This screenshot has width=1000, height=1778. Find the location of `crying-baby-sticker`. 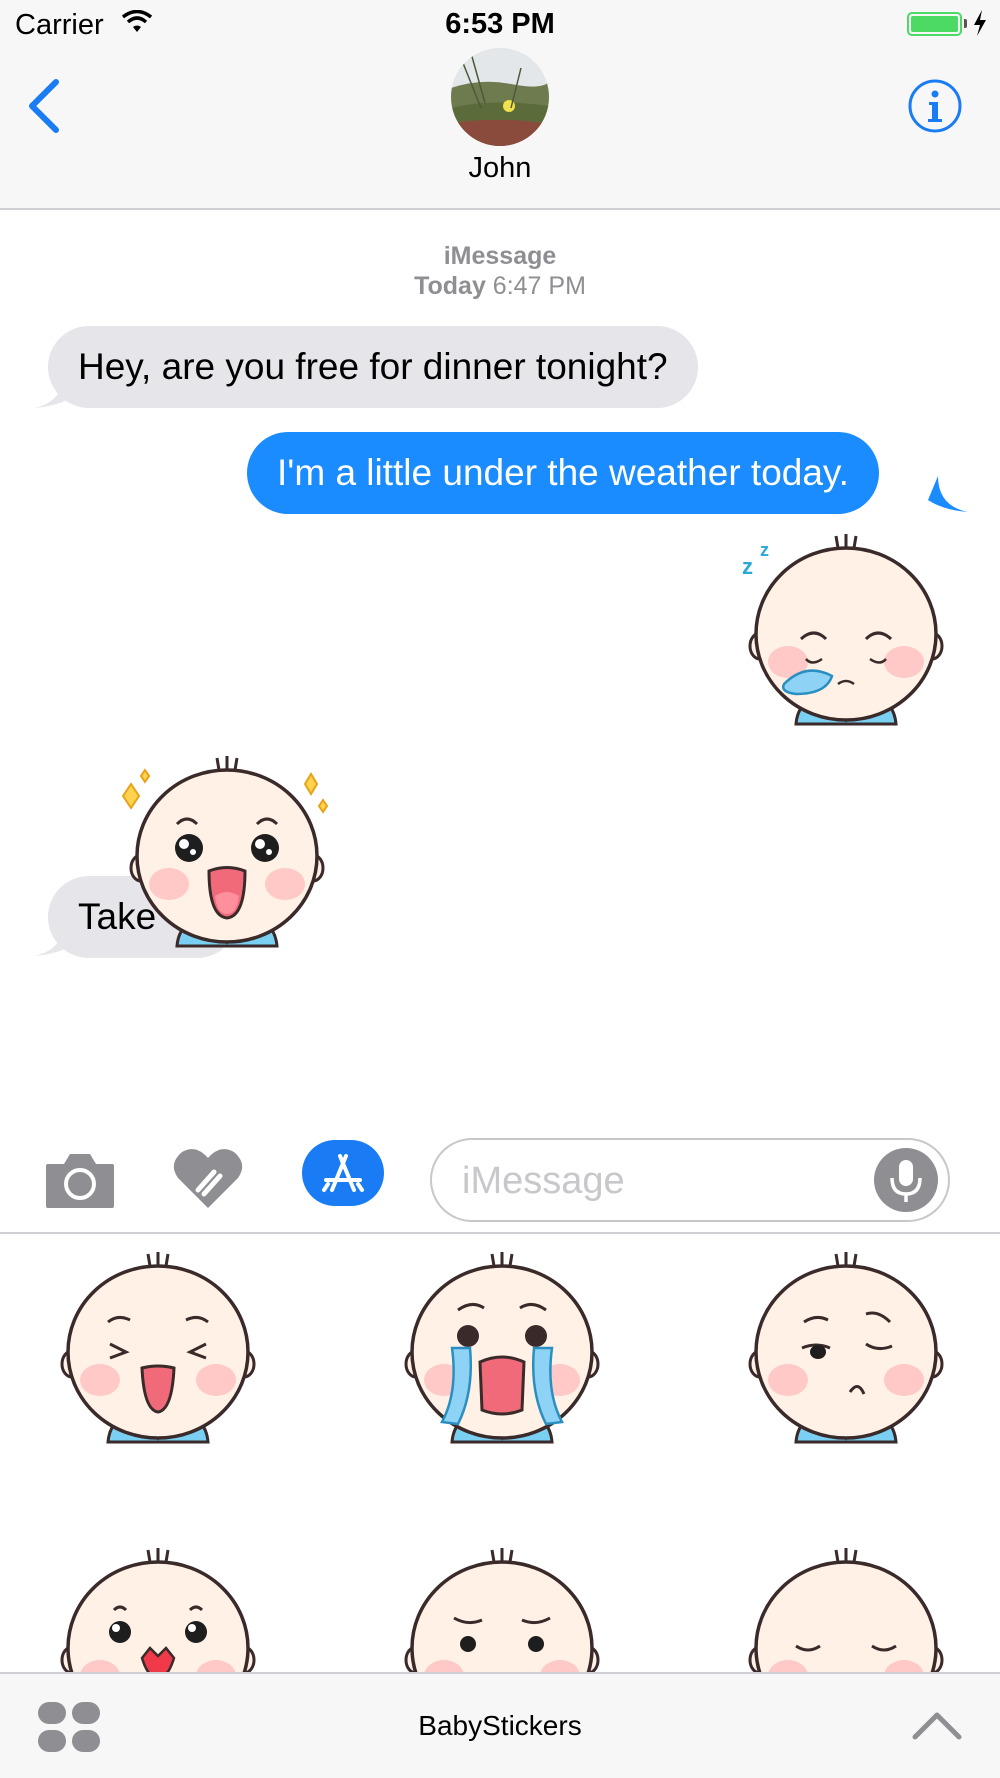

crying-baby-sticker is located at coordinates (500, 1363).